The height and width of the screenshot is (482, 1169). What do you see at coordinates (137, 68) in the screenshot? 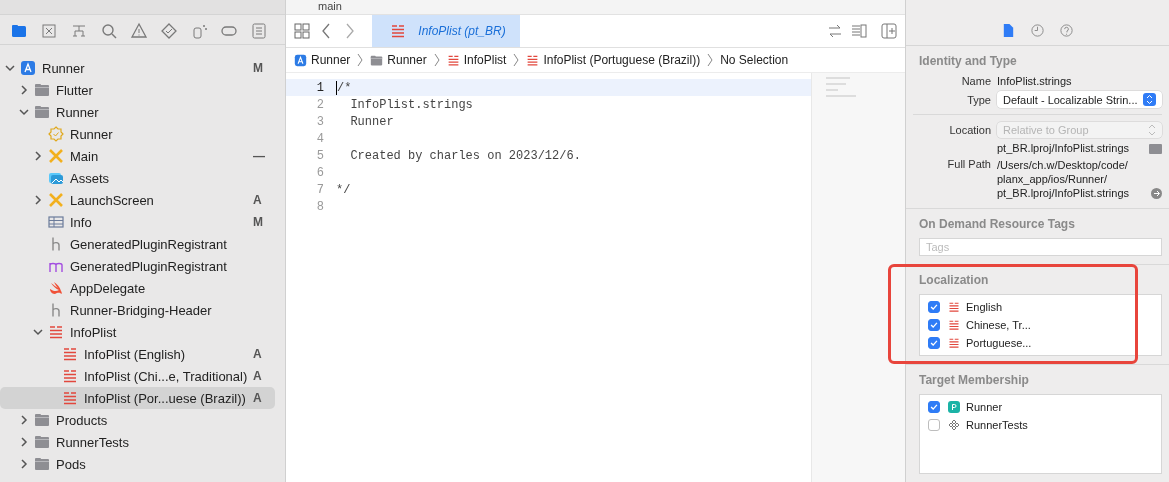
I see `file-tree-item: Runner M` at bounding box center [137, 68].